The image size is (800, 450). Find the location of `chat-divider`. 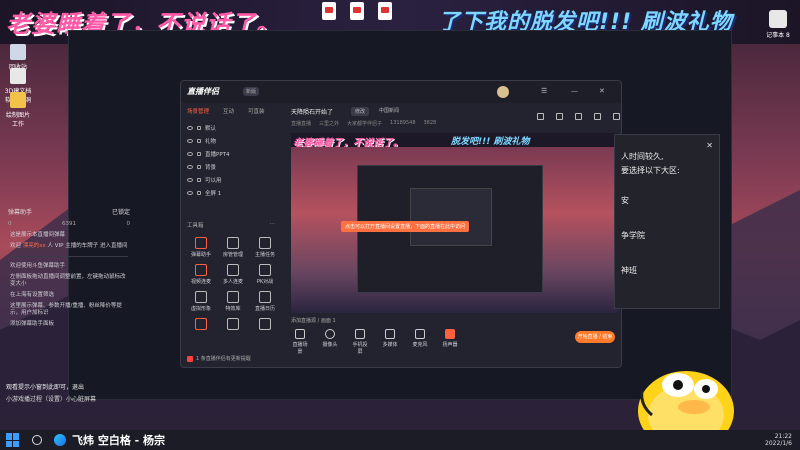

chat-divider is located at coordinates (69, 256).